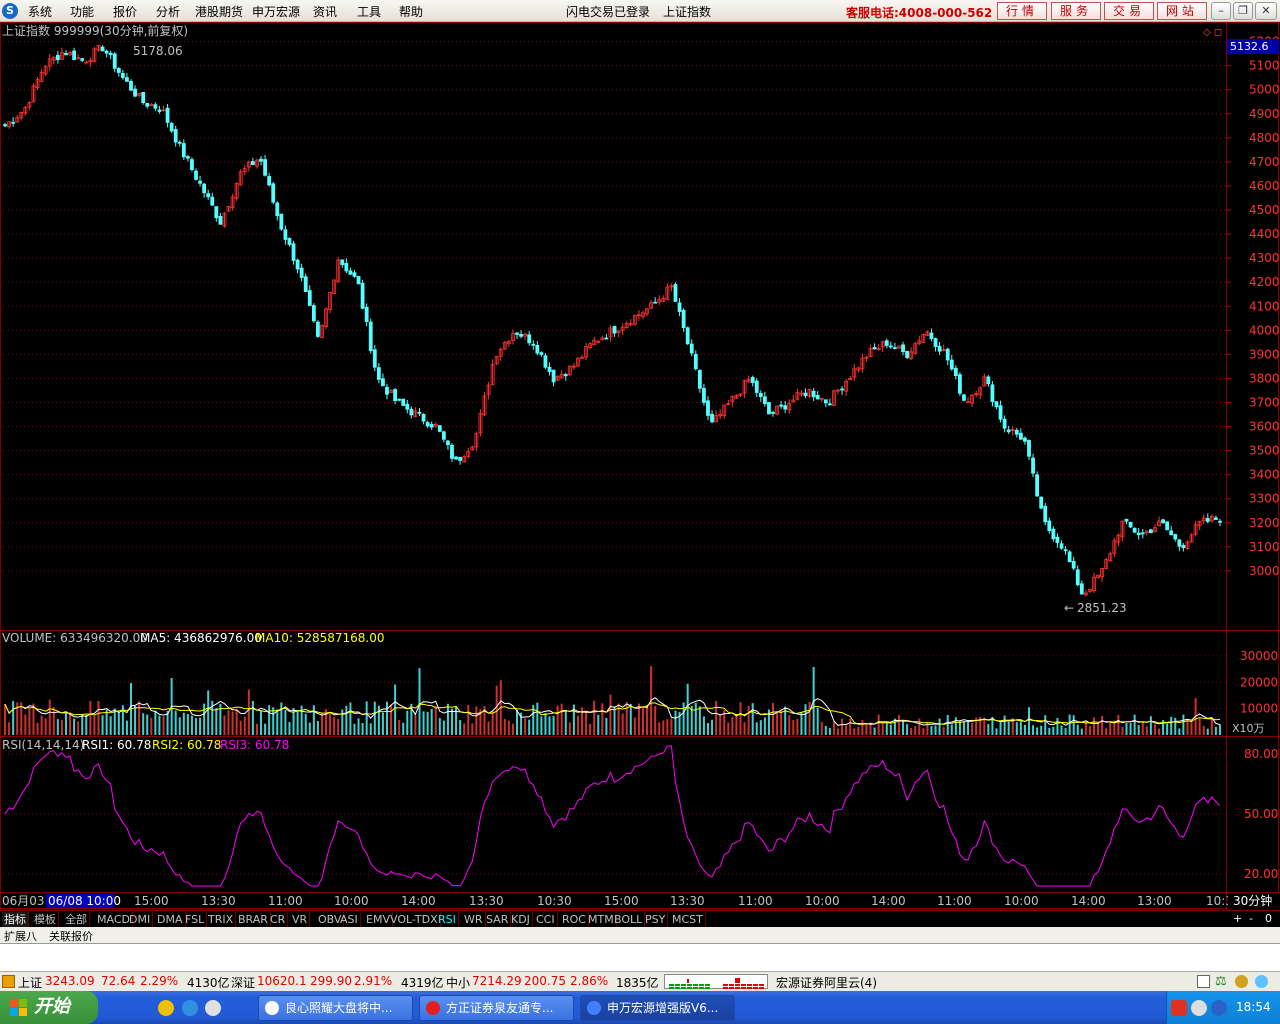 The height and width of the screenshot is (1024, 1280). Describe the element at coordinates (82, 11) in the screenshot. I see `menu-function: 功能` at that location.